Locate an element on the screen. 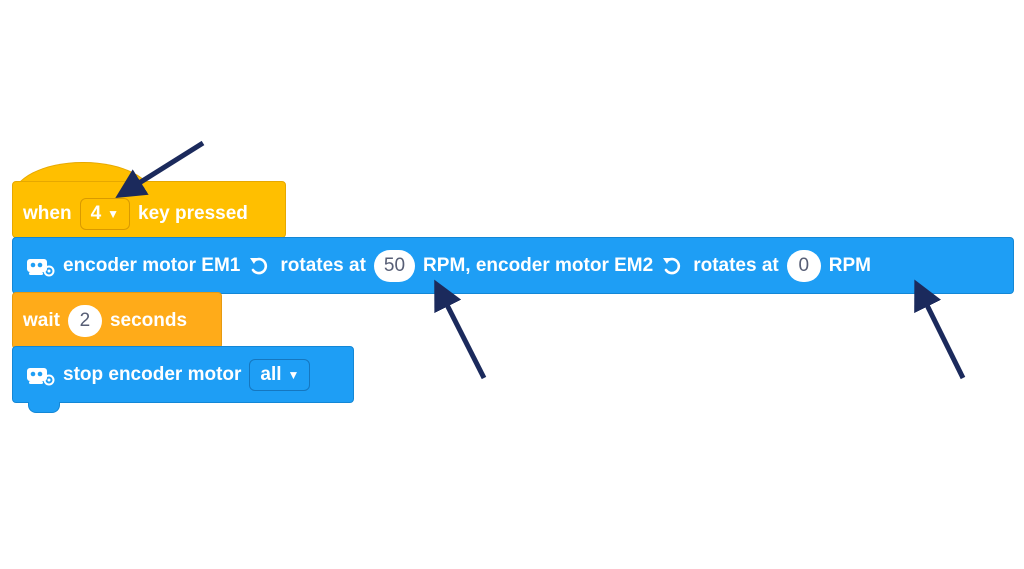 Image resolution: width=1024 pixels, height=569 pixels. em2-rpm-input: 0 is located at coordinates (803, 265).